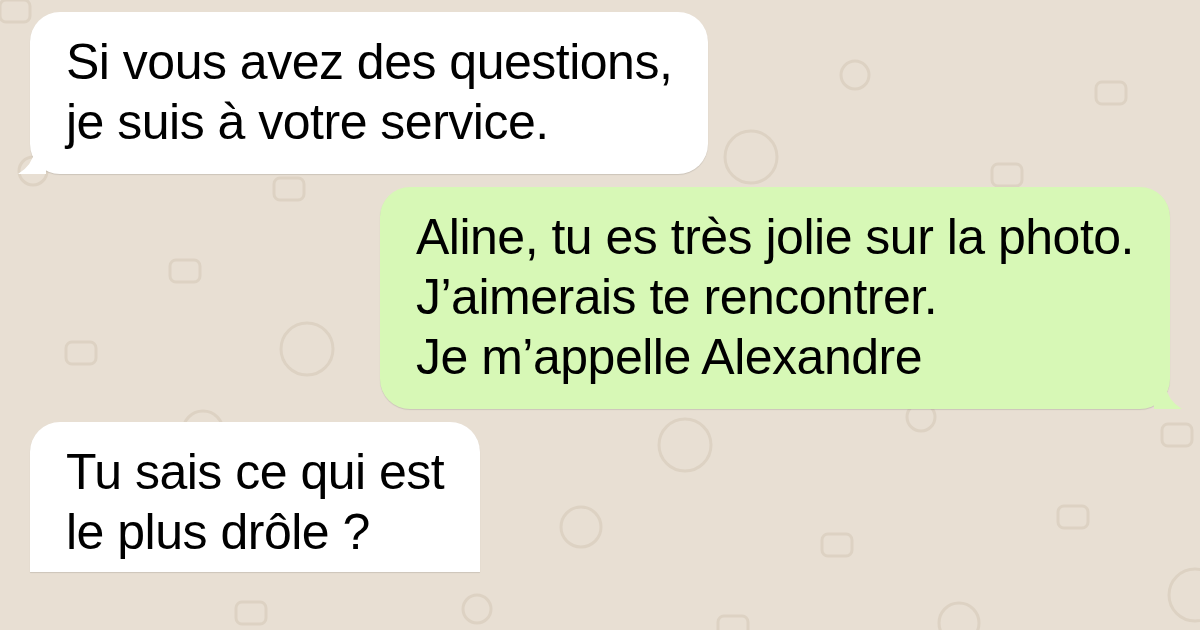 This screenshot has height=630, width=1200. Describe the element at coordinates (255, 502) in the screenshot. I see `message-text: Tu sais ce qui est le plus drôle ?` at that location.